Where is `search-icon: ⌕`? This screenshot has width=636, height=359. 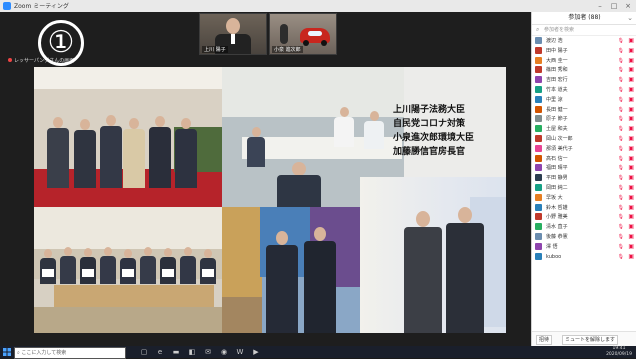 search-icon: ⌕ is located at coordinates (18, 353).